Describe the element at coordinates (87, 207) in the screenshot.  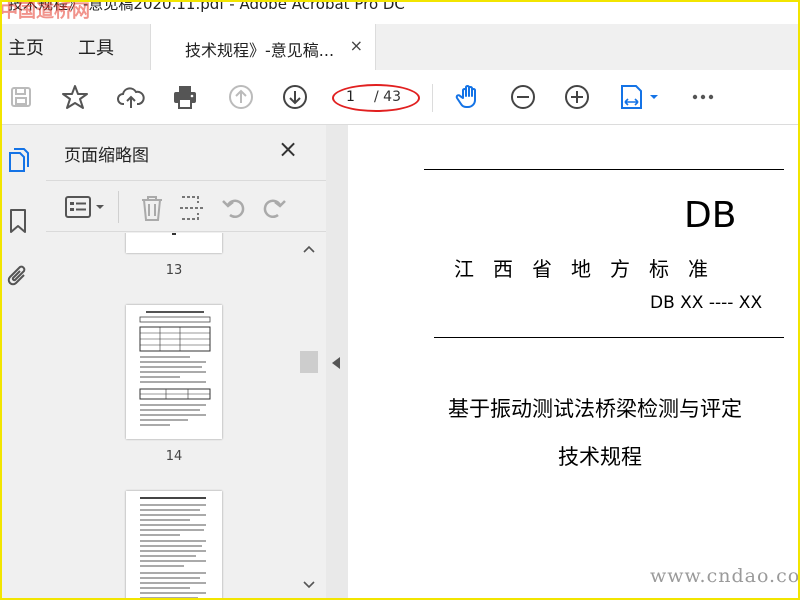
I see `options-menu-icon` at that location.